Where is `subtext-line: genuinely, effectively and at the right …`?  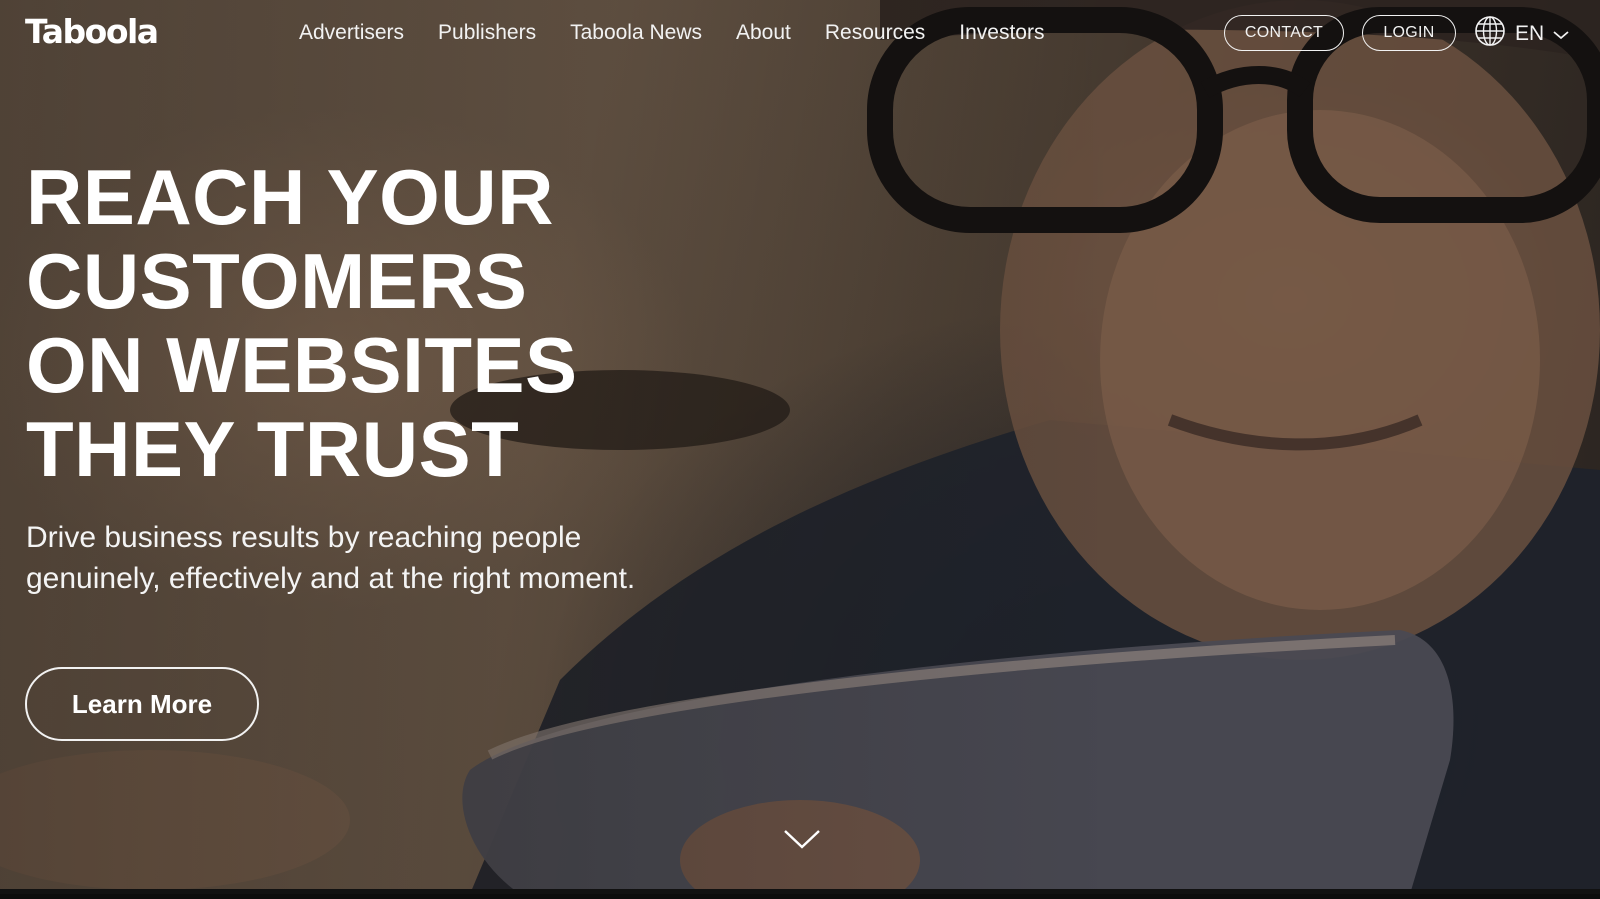 subtext-line: genuinely, effectively and at the right … is located at coordinates (331, 578).